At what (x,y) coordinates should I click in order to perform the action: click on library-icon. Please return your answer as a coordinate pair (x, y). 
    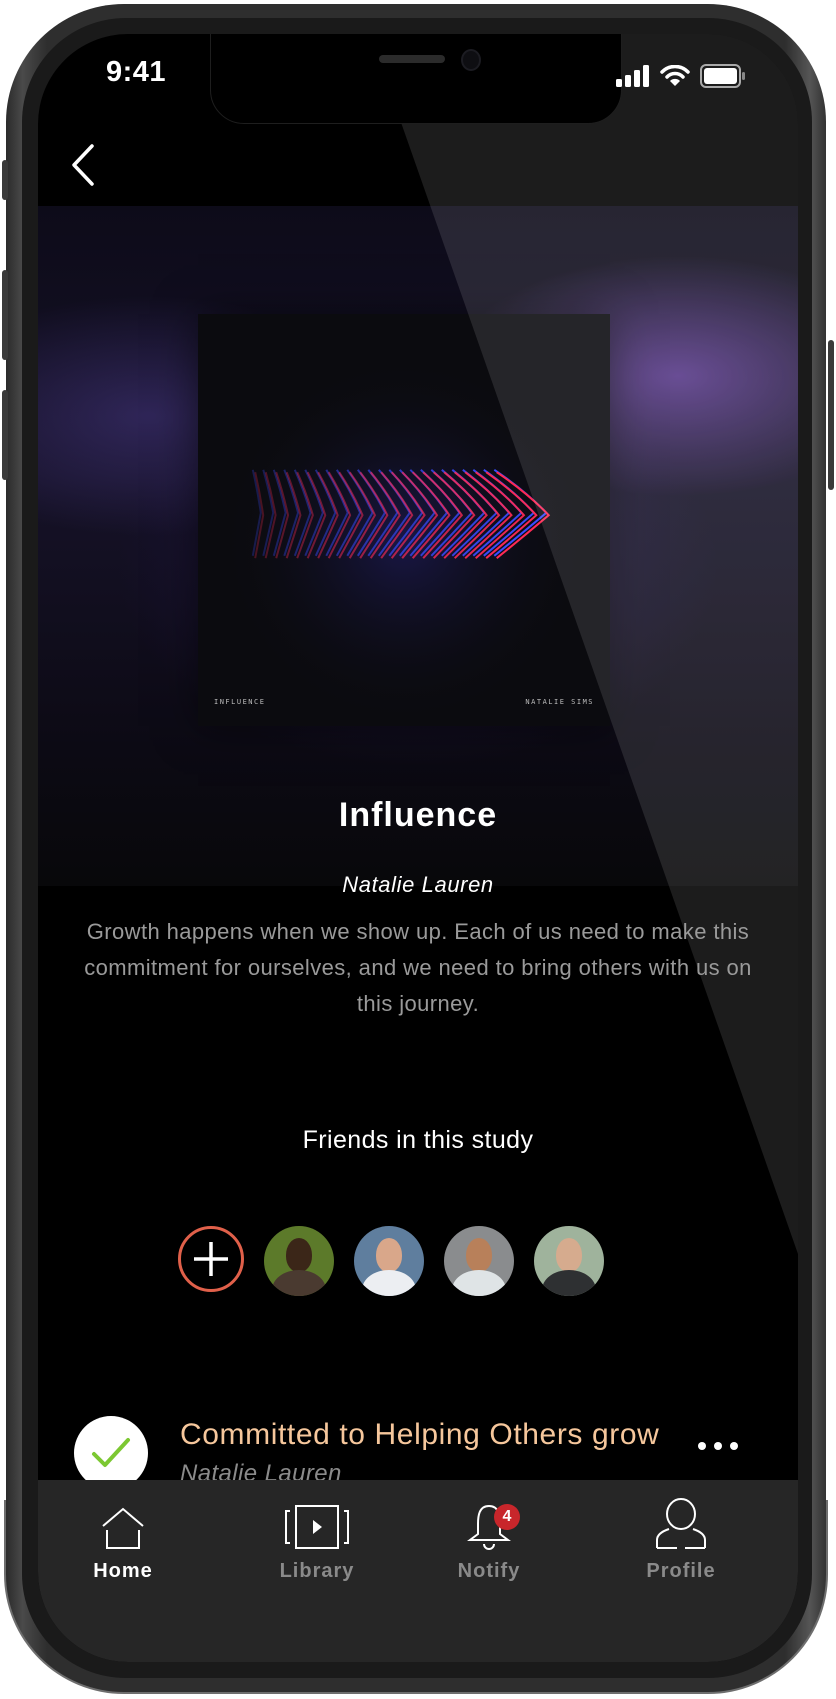
    Looking at the image, I should click on (317, 1527).